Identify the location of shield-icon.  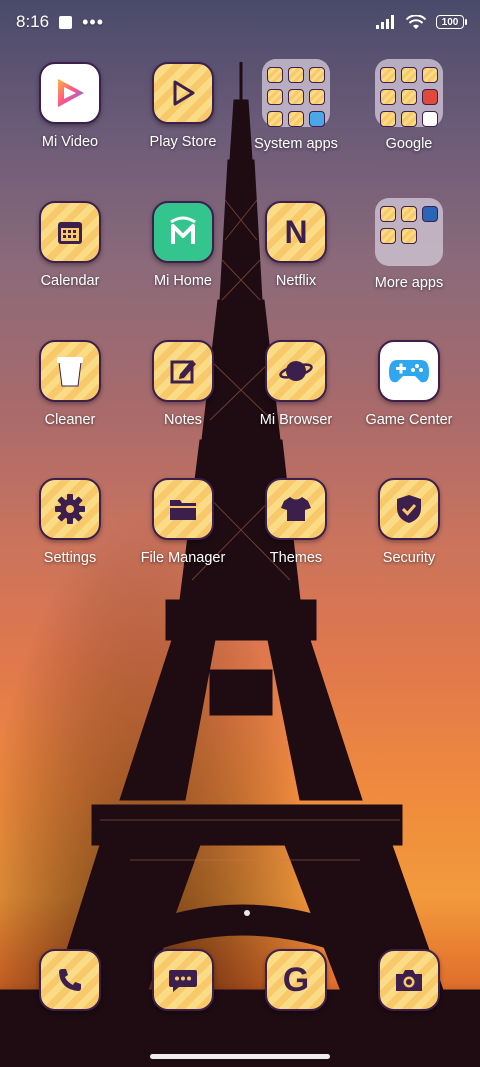
(409, 509).